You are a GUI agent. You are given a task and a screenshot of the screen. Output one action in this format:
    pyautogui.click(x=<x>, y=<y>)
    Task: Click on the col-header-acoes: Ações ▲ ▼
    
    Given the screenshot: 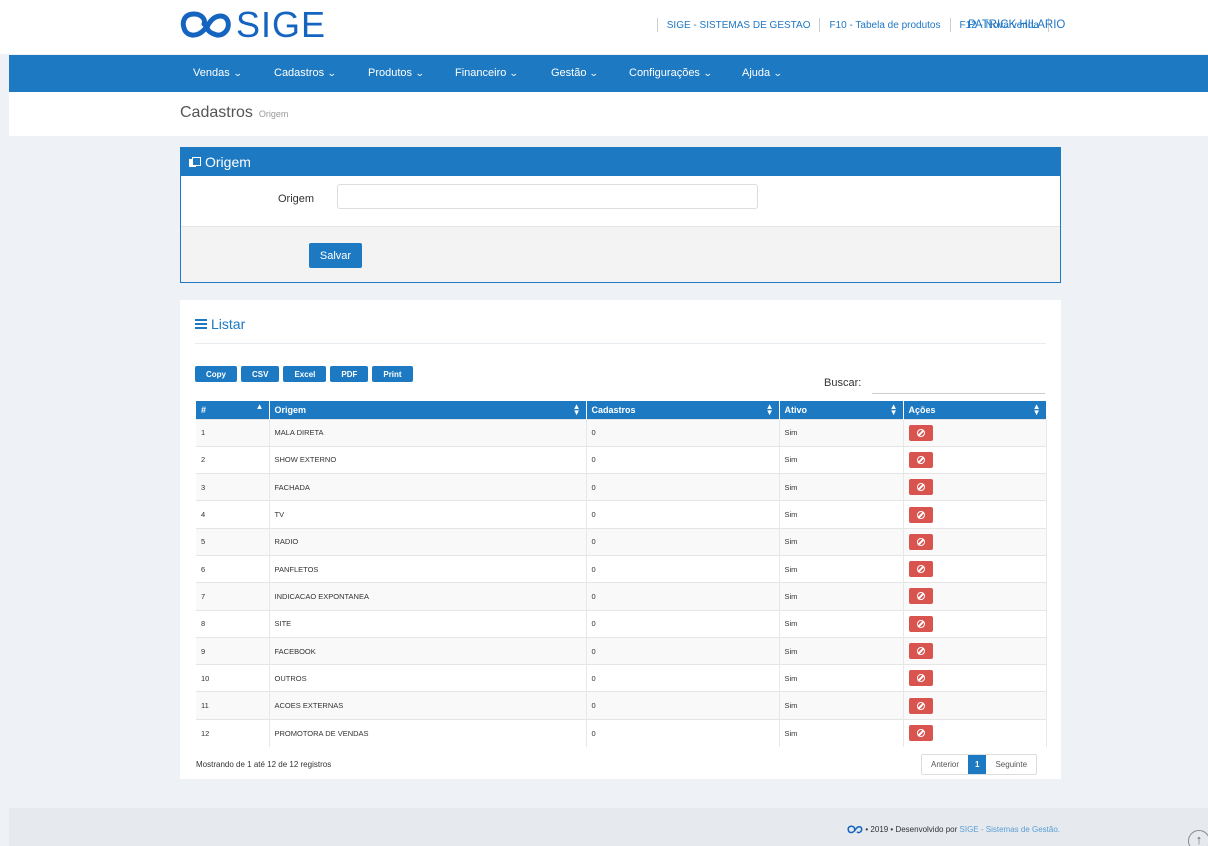 What is the action you would take?
    pyautogui.click(x=975, y=410)
    